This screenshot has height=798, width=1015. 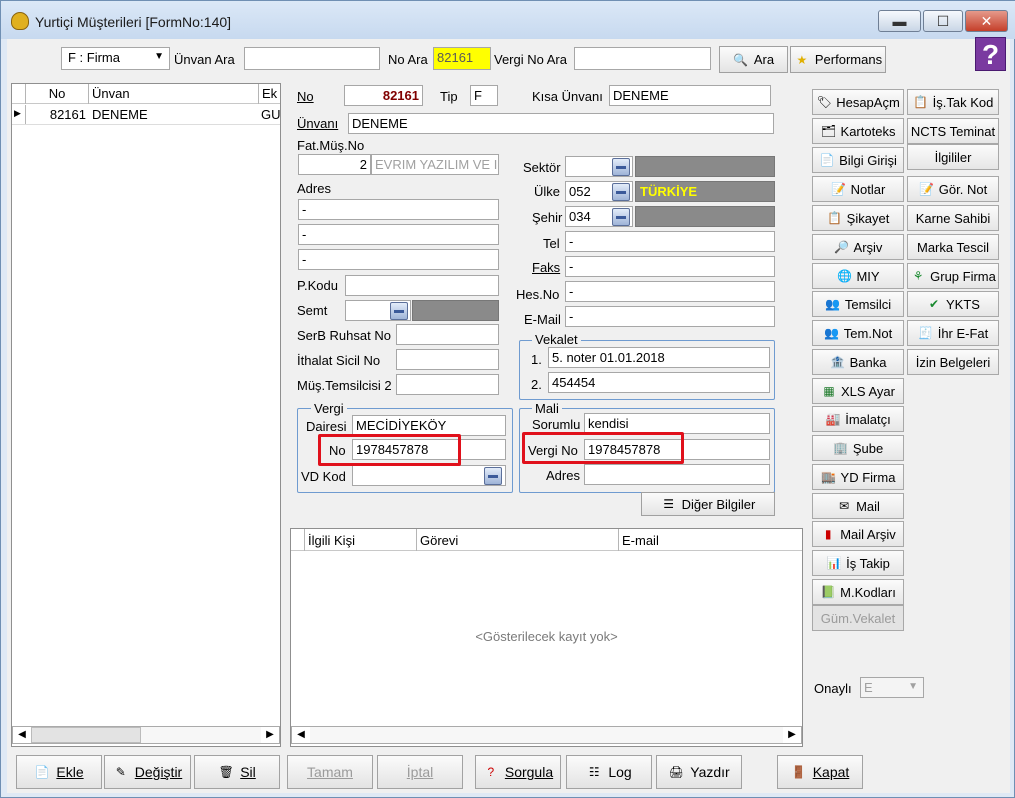 What do you see at coordinates (312, 58) in the screenshot?
I see `unvan-ara-input` at bounding box center [312, 58].